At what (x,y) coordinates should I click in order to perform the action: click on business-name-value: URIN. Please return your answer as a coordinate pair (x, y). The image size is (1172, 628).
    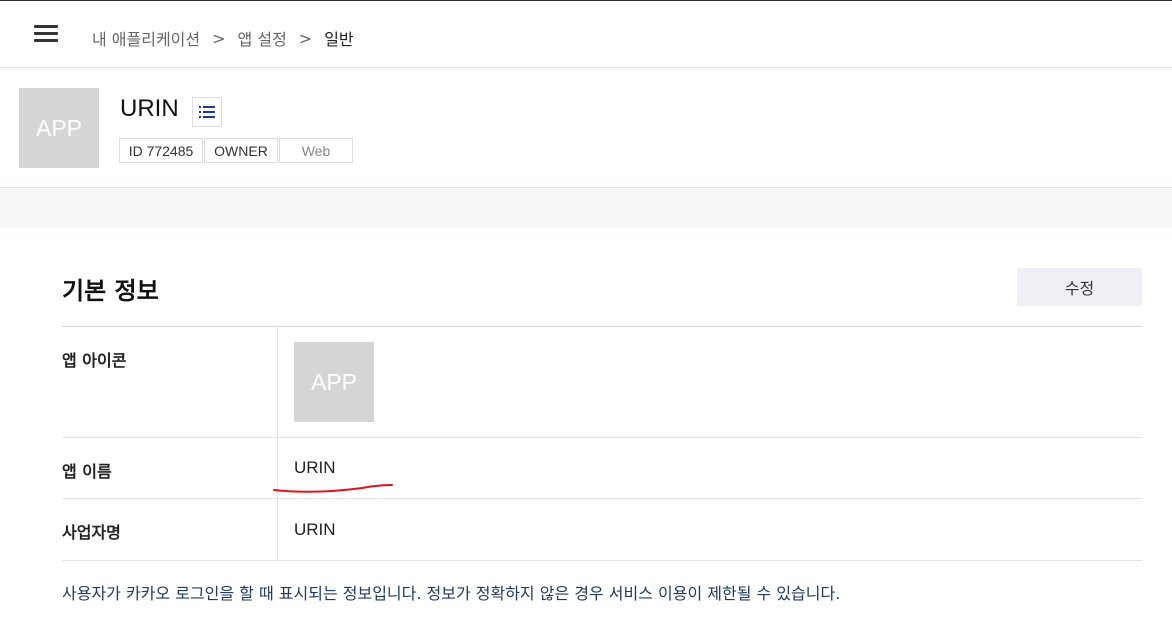
    Looking at the image, I should click on (315, 529).